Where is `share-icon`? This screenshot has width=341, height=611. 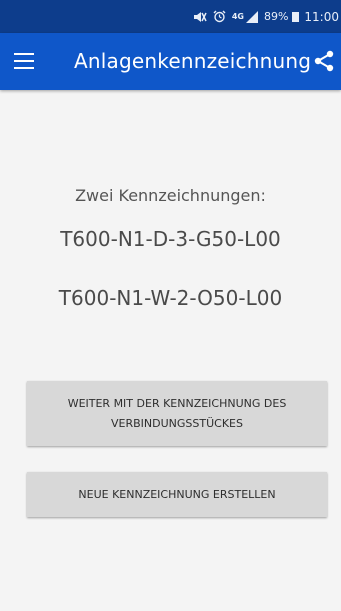 share-icon is located at coordinates (324, 61).